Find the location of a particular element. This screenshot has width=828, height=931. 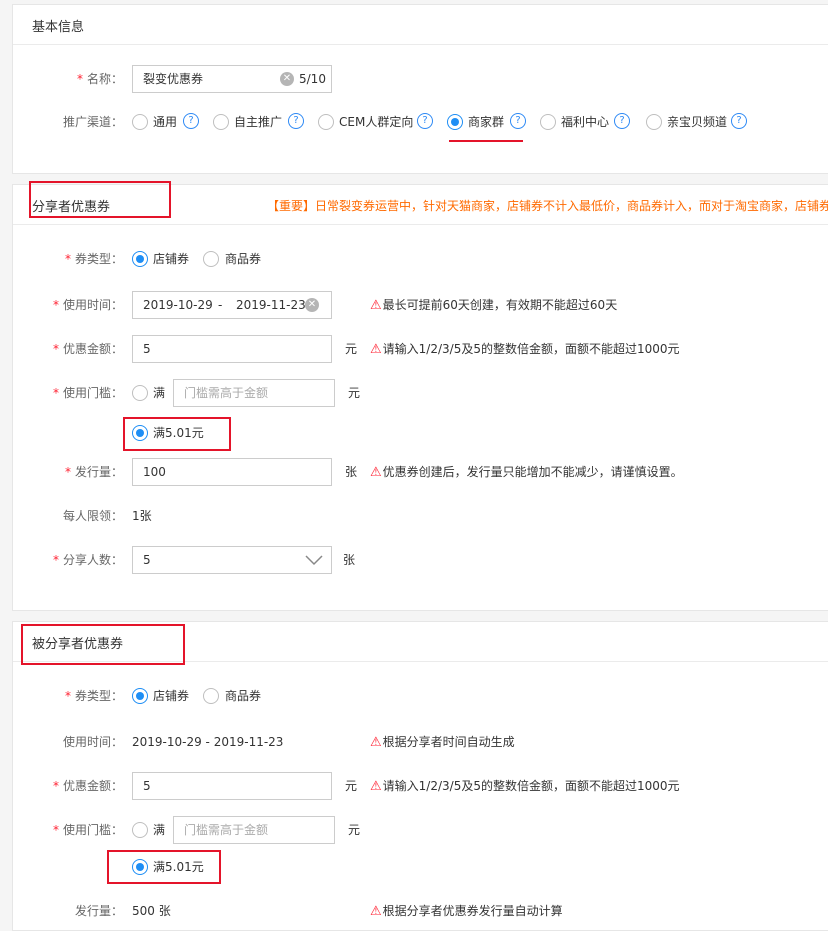

sharer-issue-row: * 发行量： 100 张 ⚠优惠券创建后，发行量只能增加不能减少，请谨慎设置。 is located at coordinates (420, 472).